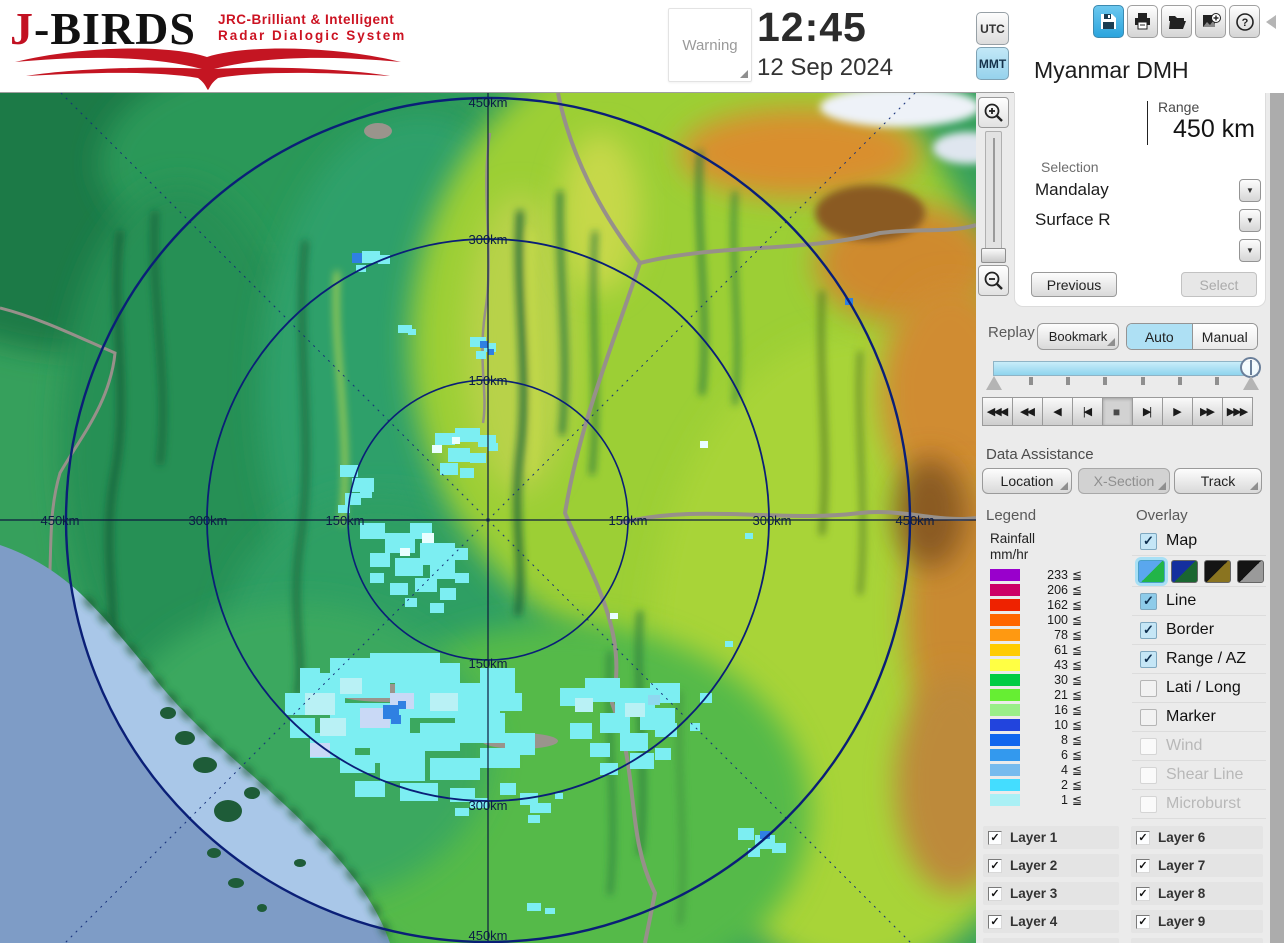 Image resolution: width=1284 pixels, height=943 pixels. Describe the element at coordinates (1027, 481) in the screenshot. I see `location-button: Location` at that location.